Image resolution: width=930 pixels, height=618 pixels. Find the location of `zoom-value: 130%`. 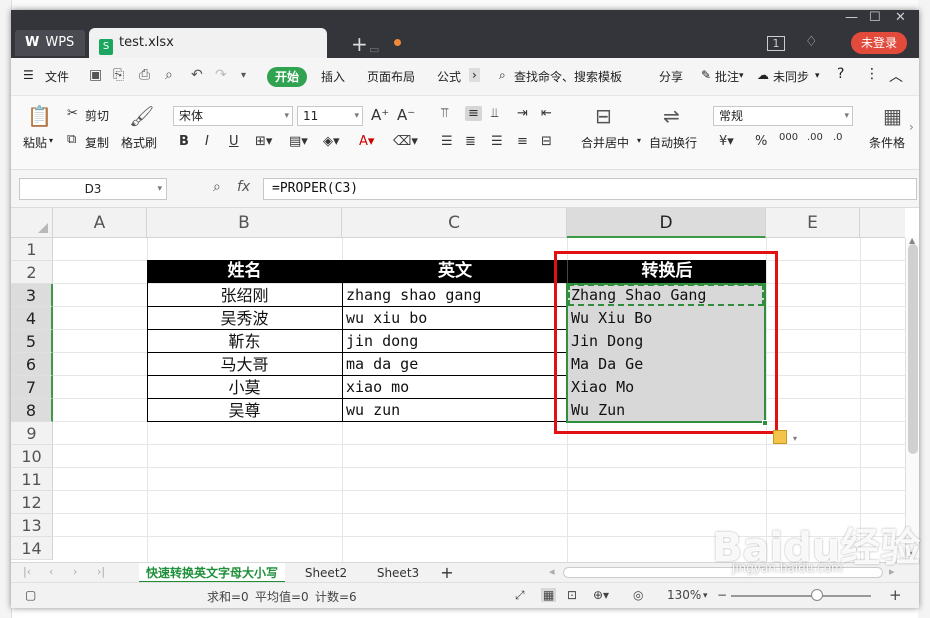

zoom-value: 130% is located at coordinates (684, 595).